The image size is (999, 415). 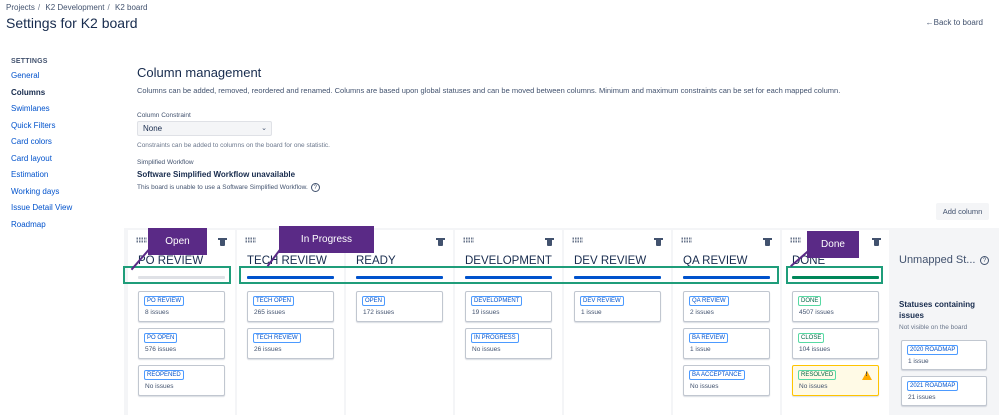 What do you see at coordinates (811, 338) in the screenshot?
I see `status-lozenge: CLOSE` at bounding box center [811, 338].